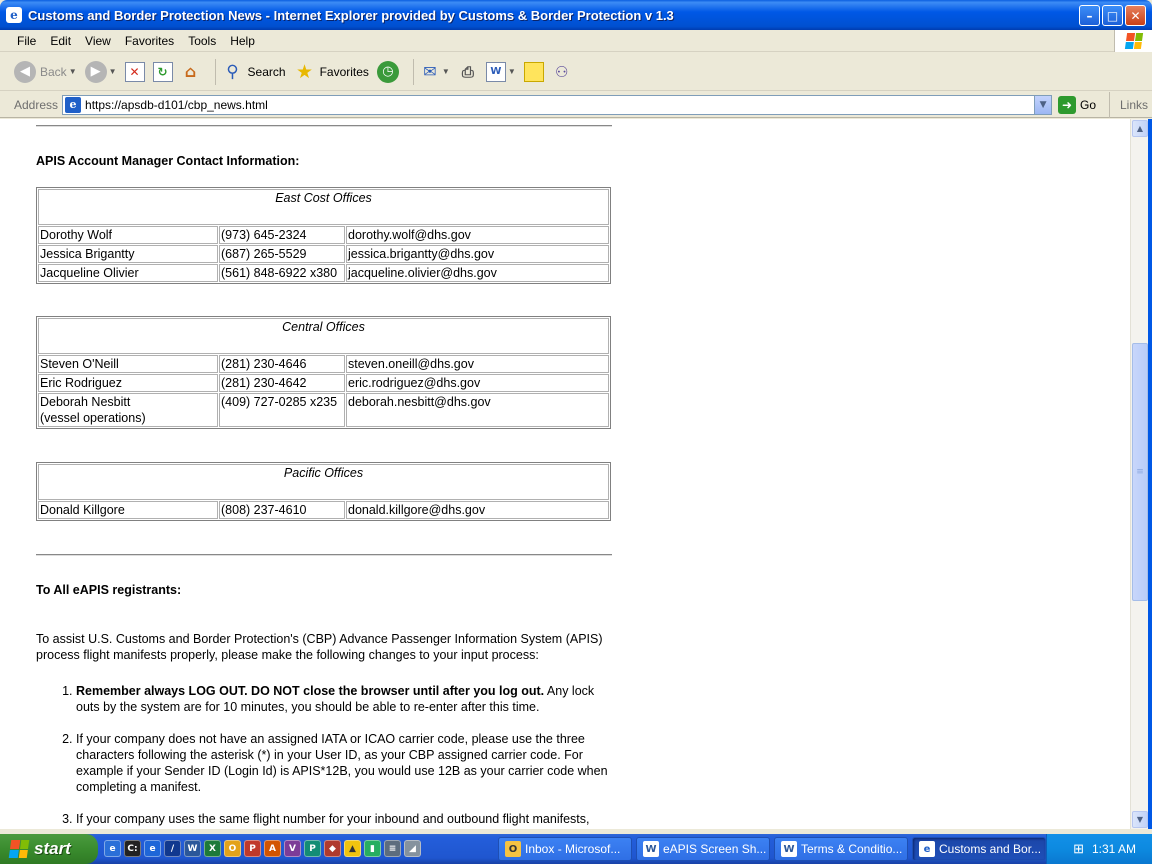 Image resolution: width=1152 pixels, height=864 pixels. Describe the element at coordinates (1077, 104) in the screenshot. I see `go-button: ➜ Go` at that location.